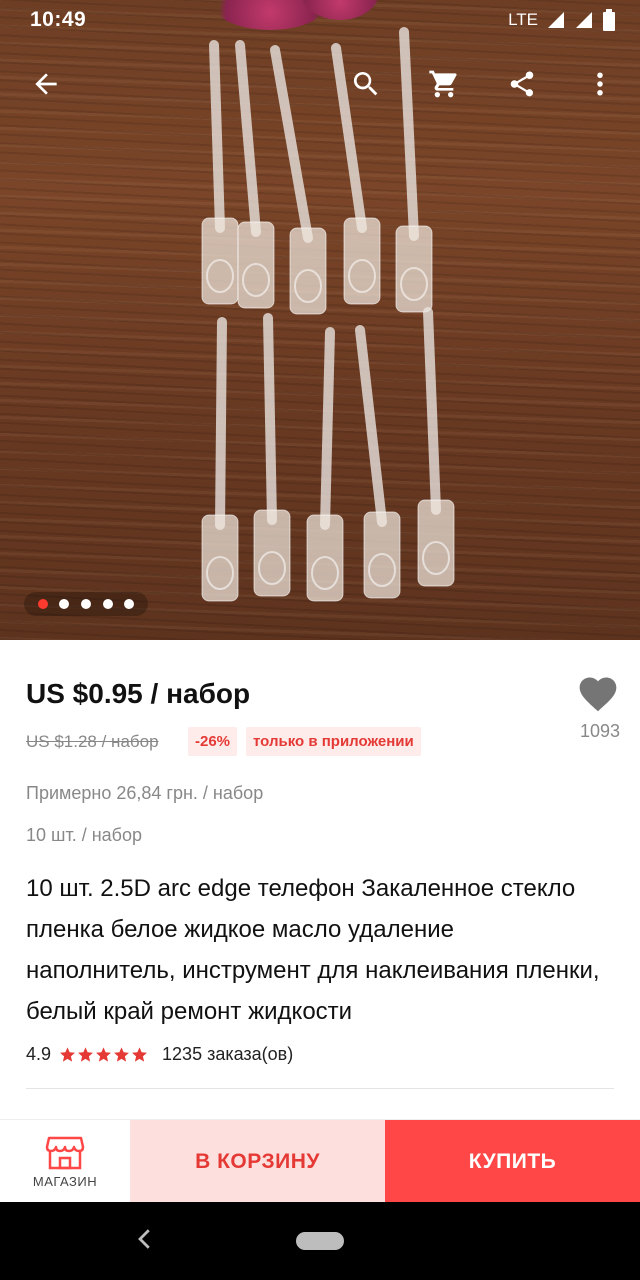 This screenshot has height=1280, width=640. I want to click on share-icon, so click(522, 84).